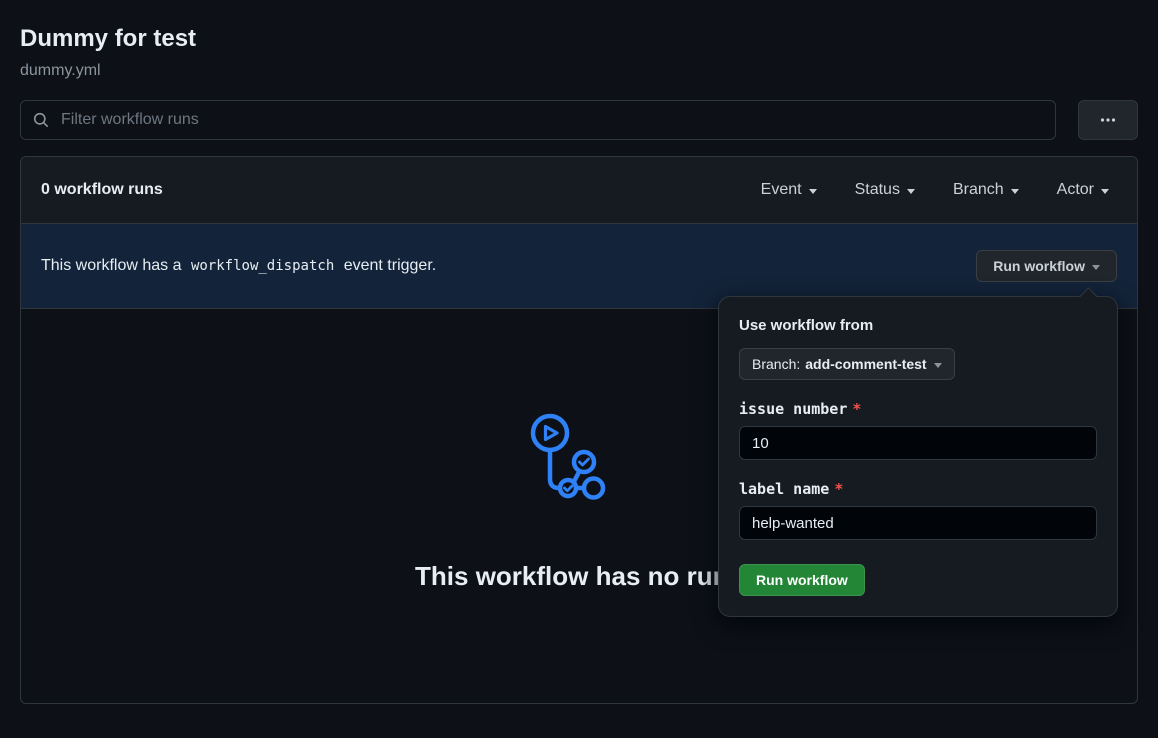  What do you see at coordinates (568, 456) in the screenshot?
I see `workflow-graph-icon` at bounding box center [568, 456].